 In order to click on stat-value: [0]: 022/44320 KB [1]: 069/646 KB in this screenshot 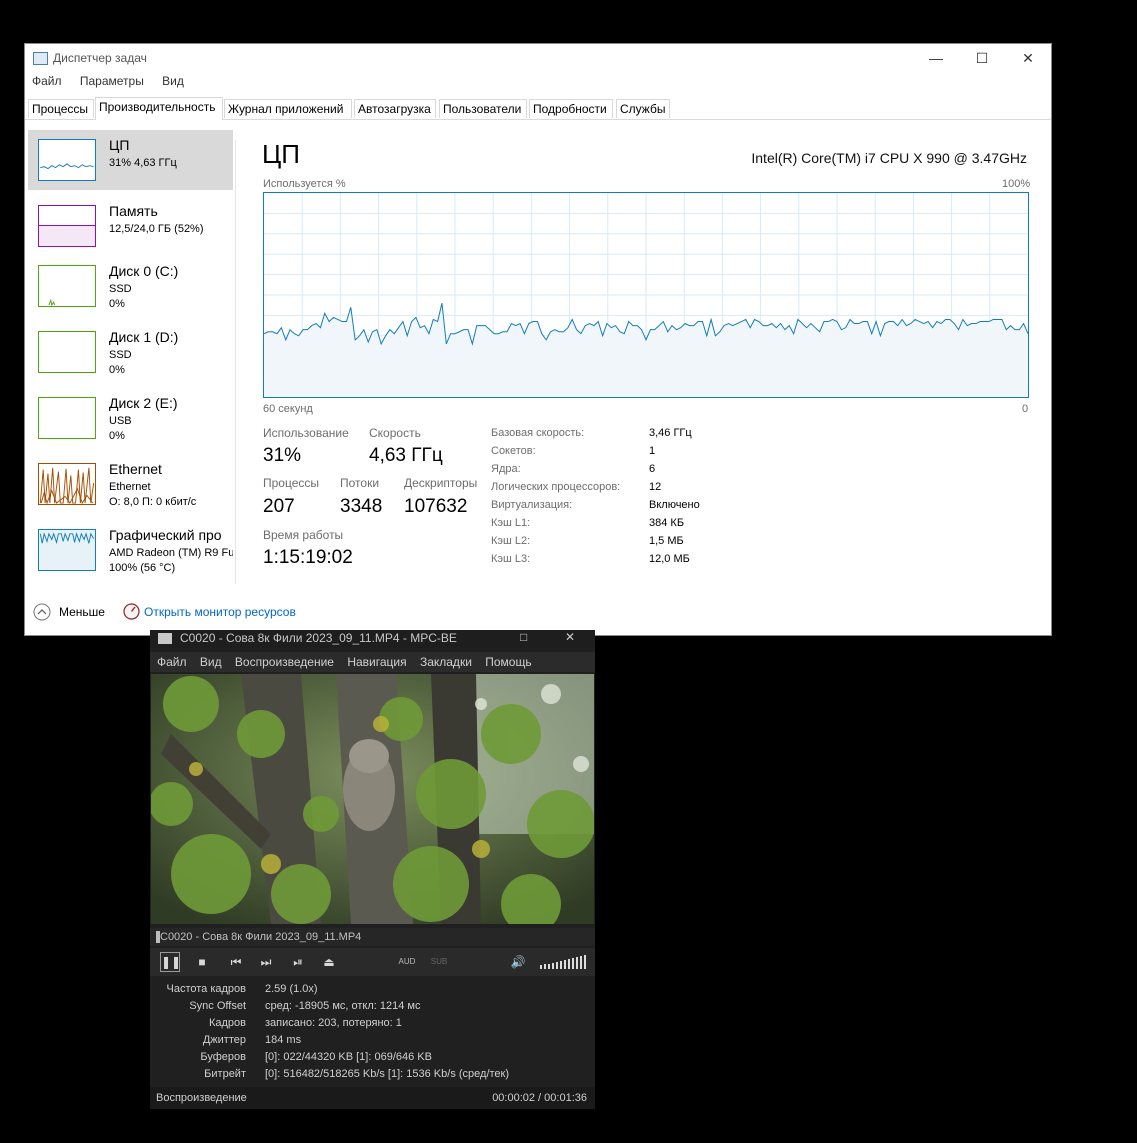, I will do `click(348, 1057)`.